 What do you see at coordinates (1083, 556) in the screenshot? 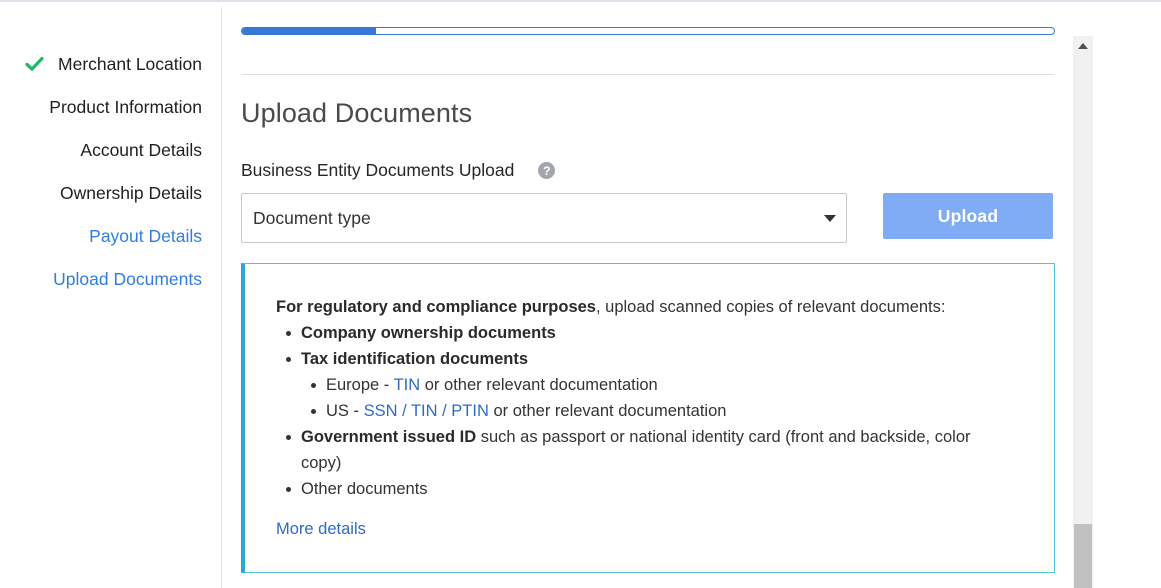
I see `scrollbar-thumb` at bounding box center [1083, 556].